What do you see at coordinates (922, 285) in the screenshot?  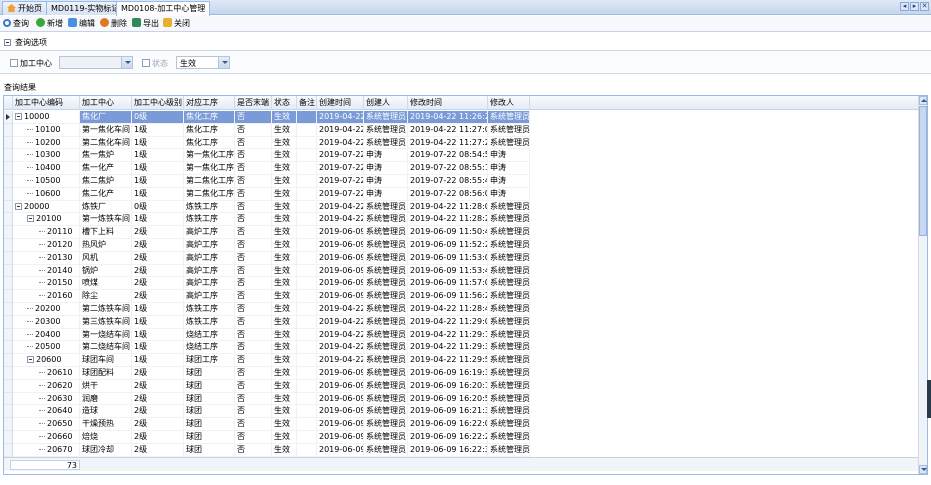 I see `vertical-scrollbar` at bounding box center [922, 285].